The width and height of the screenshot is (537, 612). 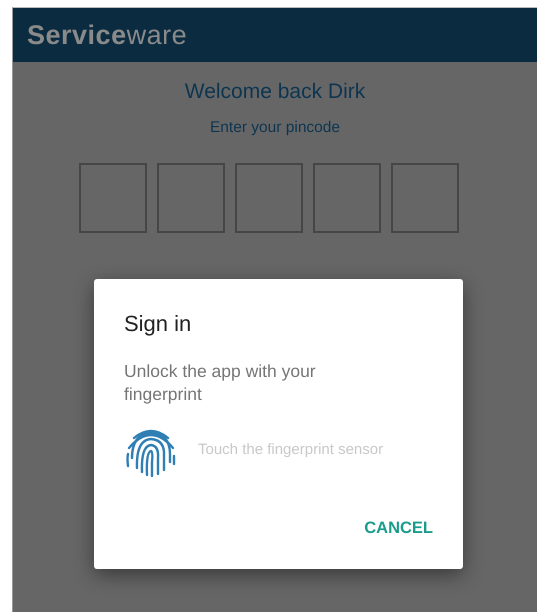 I want to click on pincode-prompt: Enter your pincode, so click(x=275, y=128).